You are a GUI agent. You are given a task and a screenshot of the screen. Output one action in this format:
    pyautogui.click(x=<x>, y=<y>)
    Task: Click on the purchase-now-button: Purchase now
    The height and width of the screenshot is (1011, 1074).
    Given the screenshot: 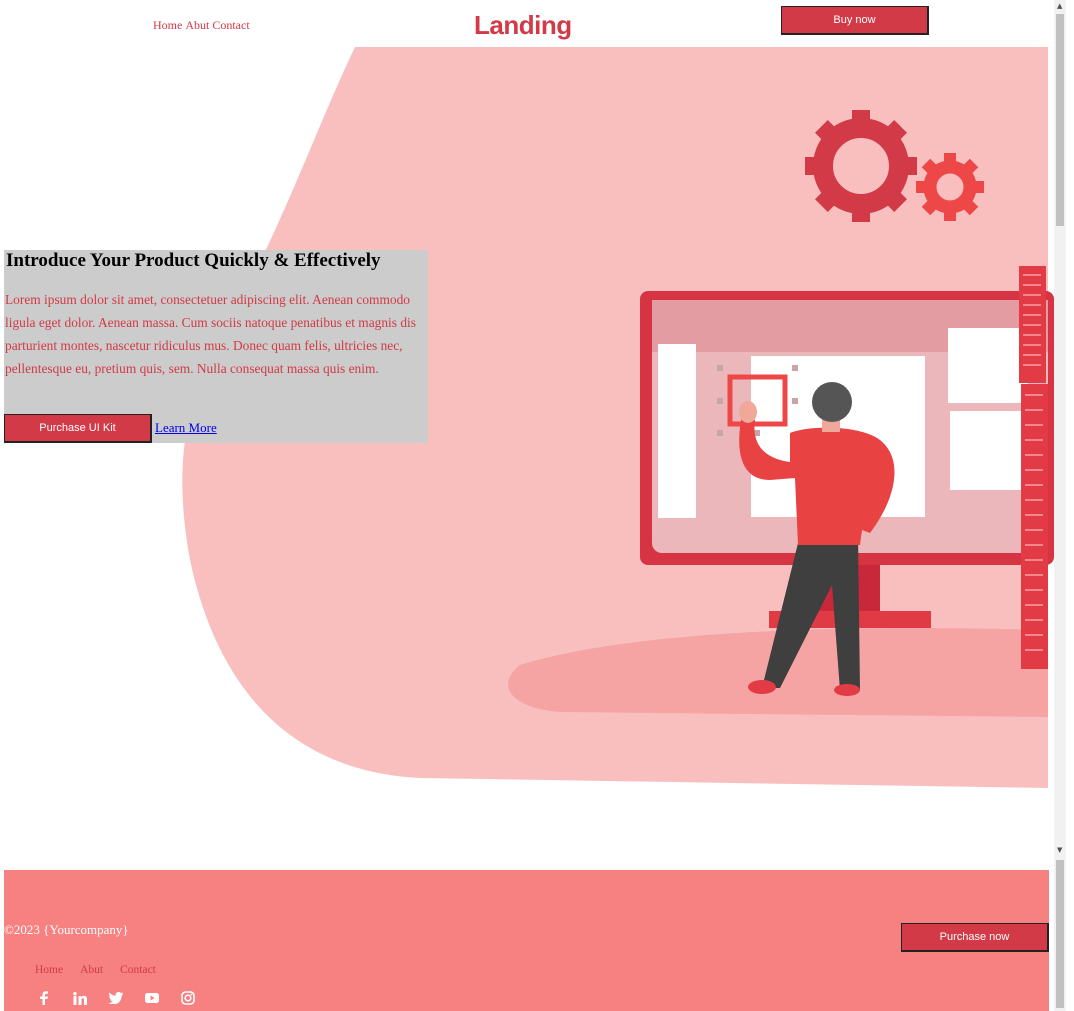 What is the action you would take?
    pyautogui.click(x=975, y=937)
    